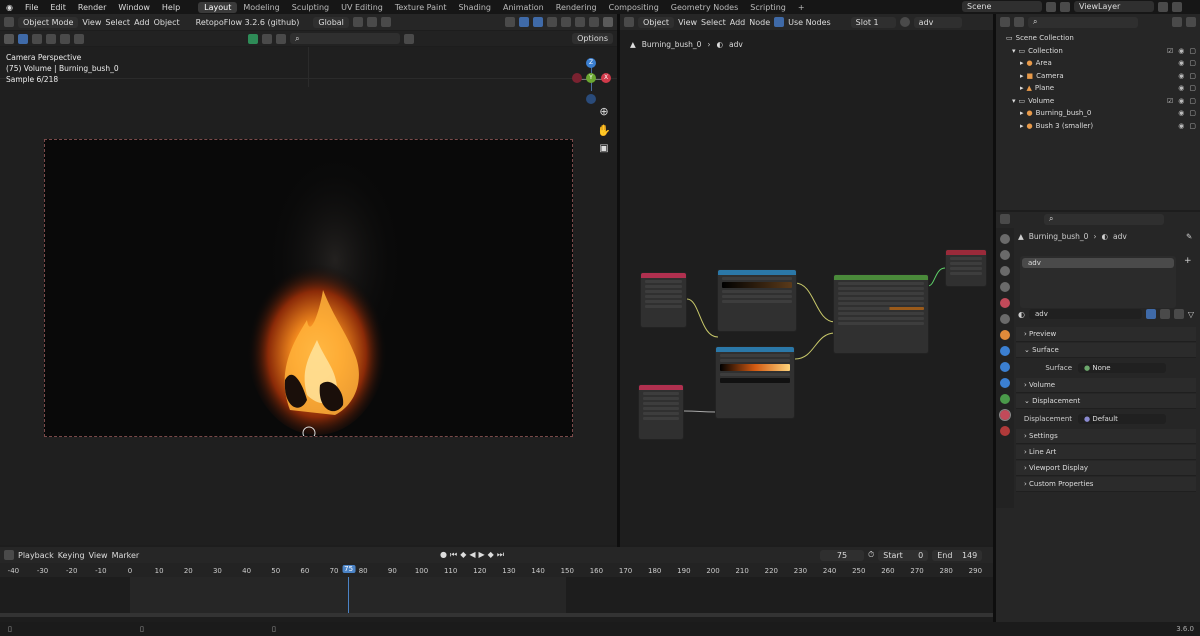 This screenshot has height=636, width=1200. I want to click on menu-help: Help, so click(171, 7).